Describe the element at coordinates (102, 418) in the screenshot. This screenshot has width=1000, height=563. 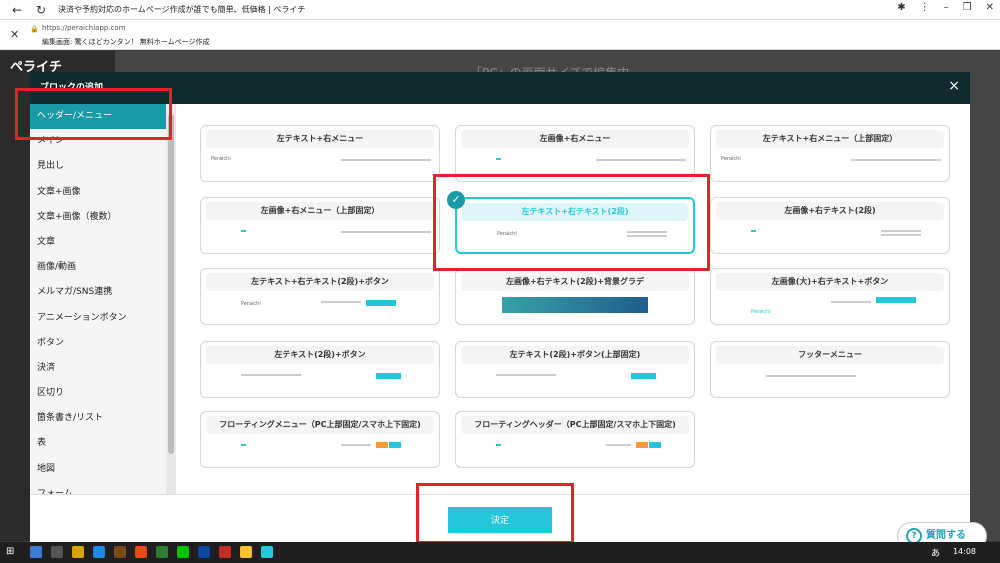
I see `menu-item-list: 箇条書き/リスト` at that location.